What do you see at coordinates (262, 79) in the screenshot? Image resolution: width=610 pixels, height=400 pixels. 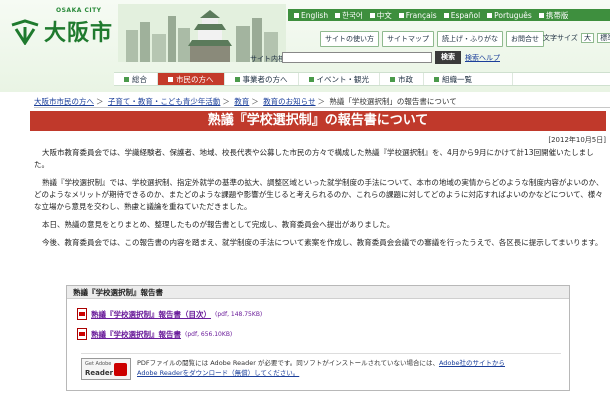 I see `nav-item-business: 事業者の方へ` at bounding box center [262, 79].